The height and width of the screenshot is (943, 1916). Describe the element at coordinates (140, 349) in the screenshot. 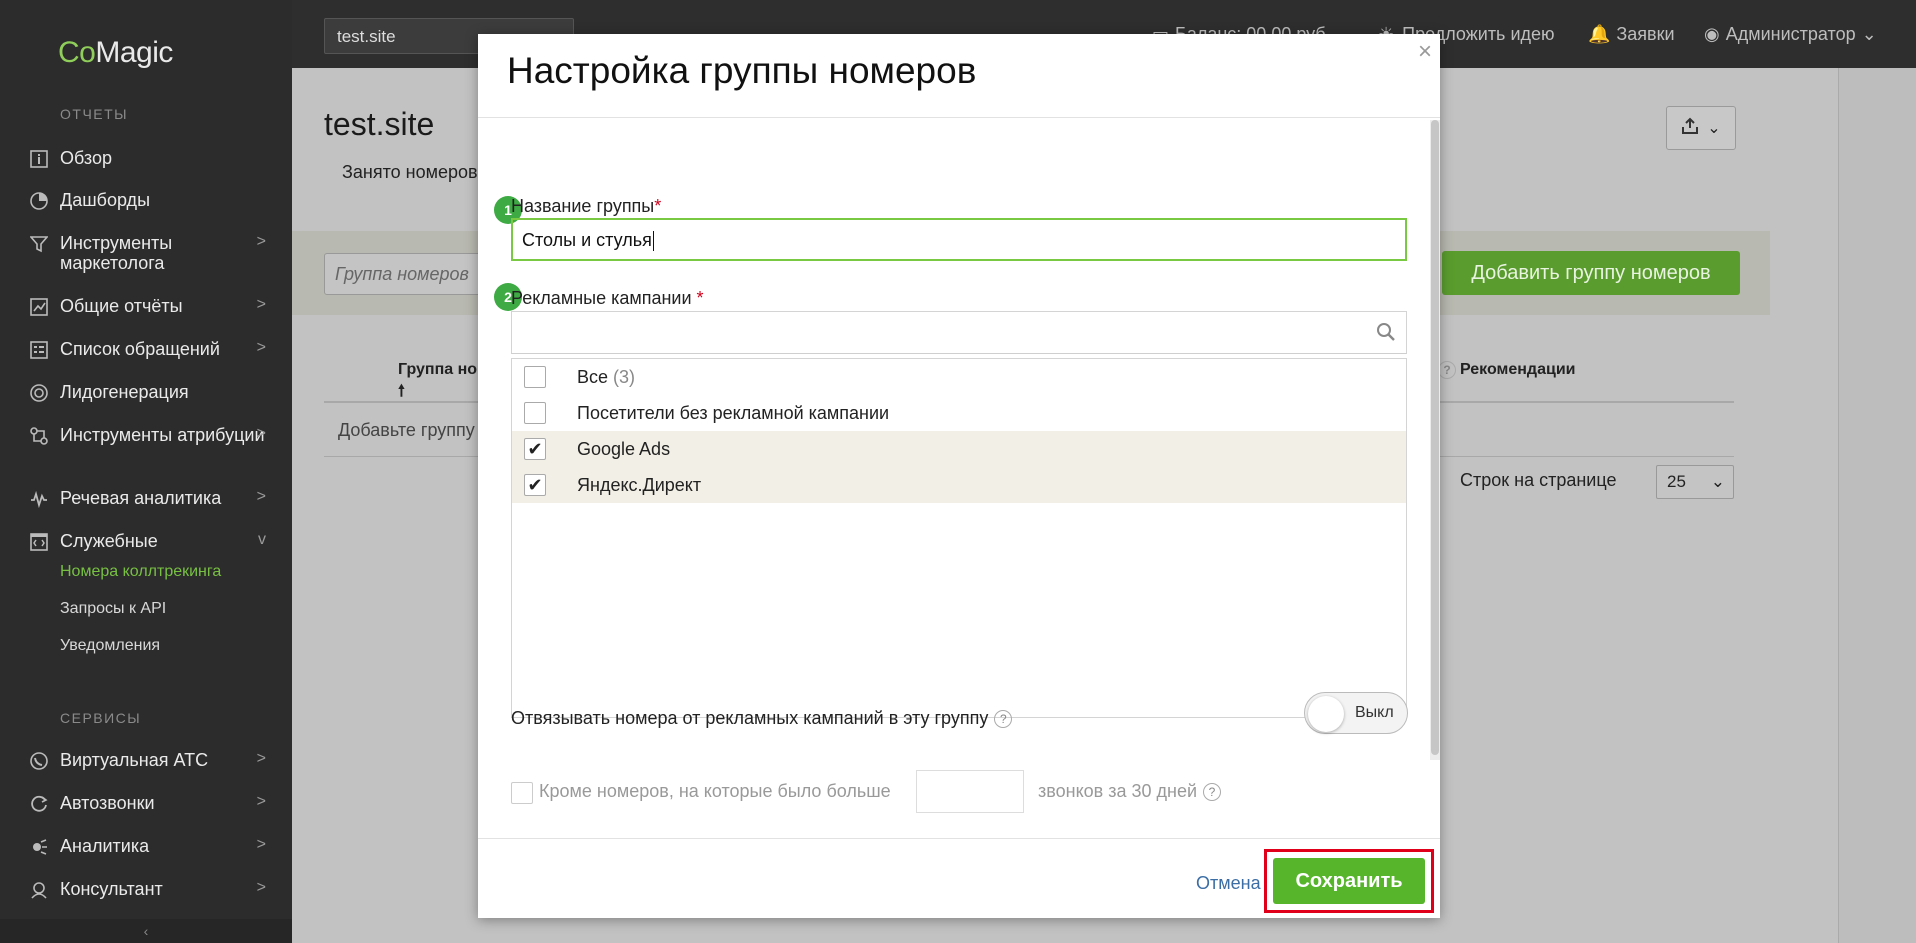

I see `sidebar-item-label: Список обращений` at that location.